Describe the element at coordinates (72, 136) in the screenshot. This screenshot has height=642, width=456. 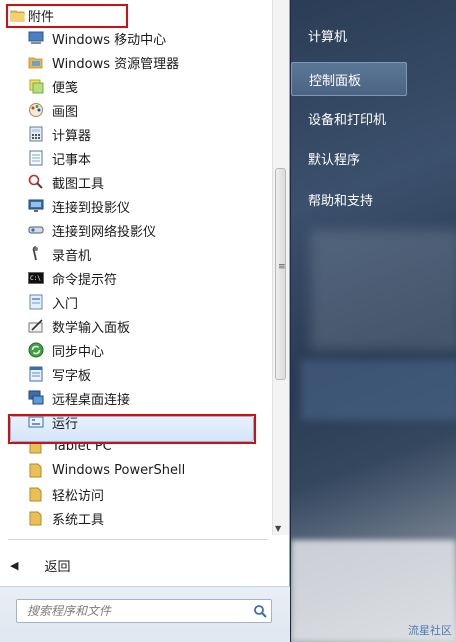
I see `menu-item-label: 计算器` at that location.